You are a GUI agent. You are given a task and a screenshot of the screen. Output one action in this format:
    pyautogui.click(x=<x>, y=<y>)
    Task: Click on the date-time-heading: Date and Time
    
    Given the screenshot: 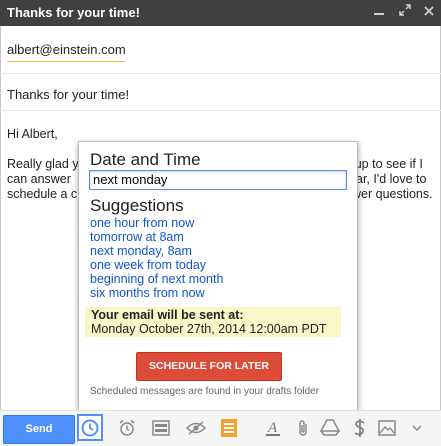 What is the action you would take?
    pyautogui.click(x=145, y=159)
    